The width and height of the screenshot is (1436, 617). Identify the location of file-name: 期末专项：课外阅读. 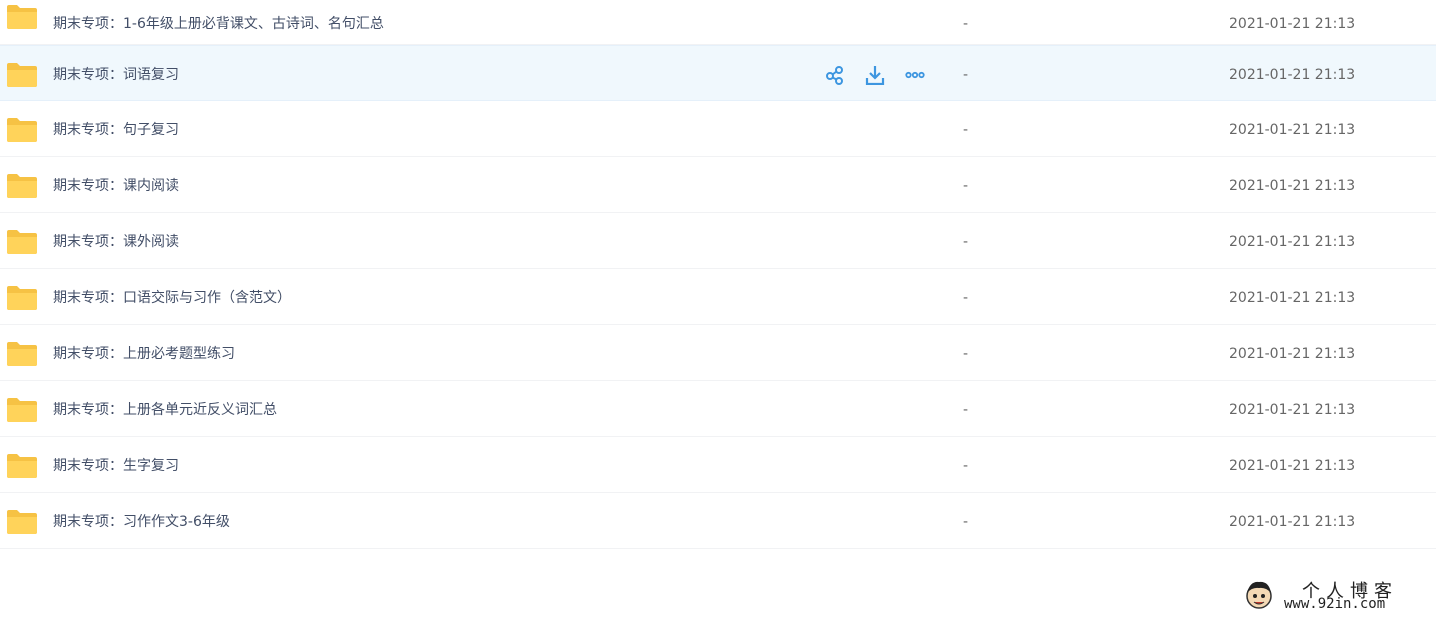
(116, 242).